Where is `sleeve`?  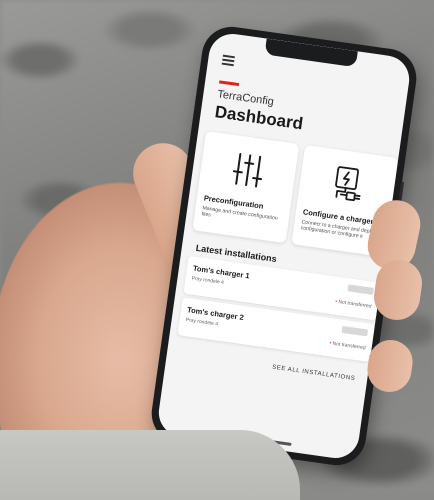 sleeve is located at coordinates (150, 465).